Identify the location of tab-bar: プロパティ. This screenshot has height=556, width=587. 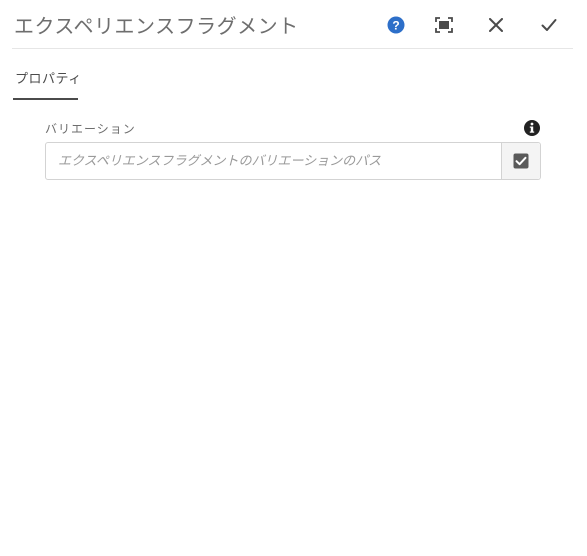
(48, 83).